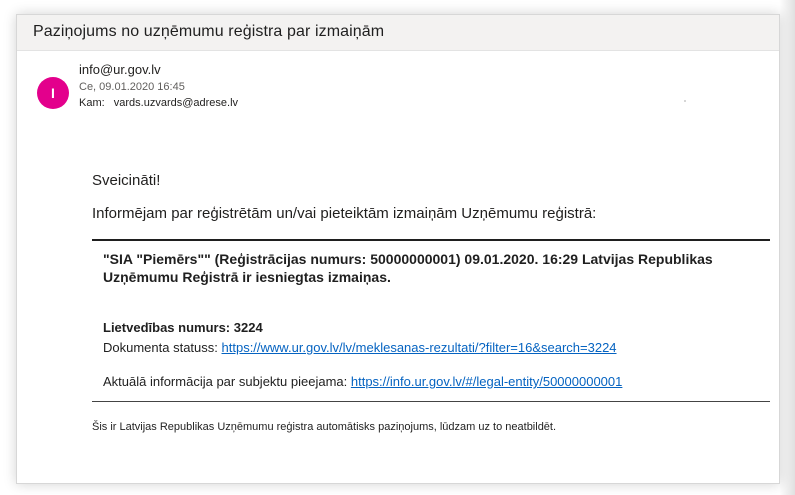 Image resolution: width=795 pixels, height=495 pixels. Describe the element at coordinates (53, 93) in the screenshot. I see `sender-avatar: I` at that location.